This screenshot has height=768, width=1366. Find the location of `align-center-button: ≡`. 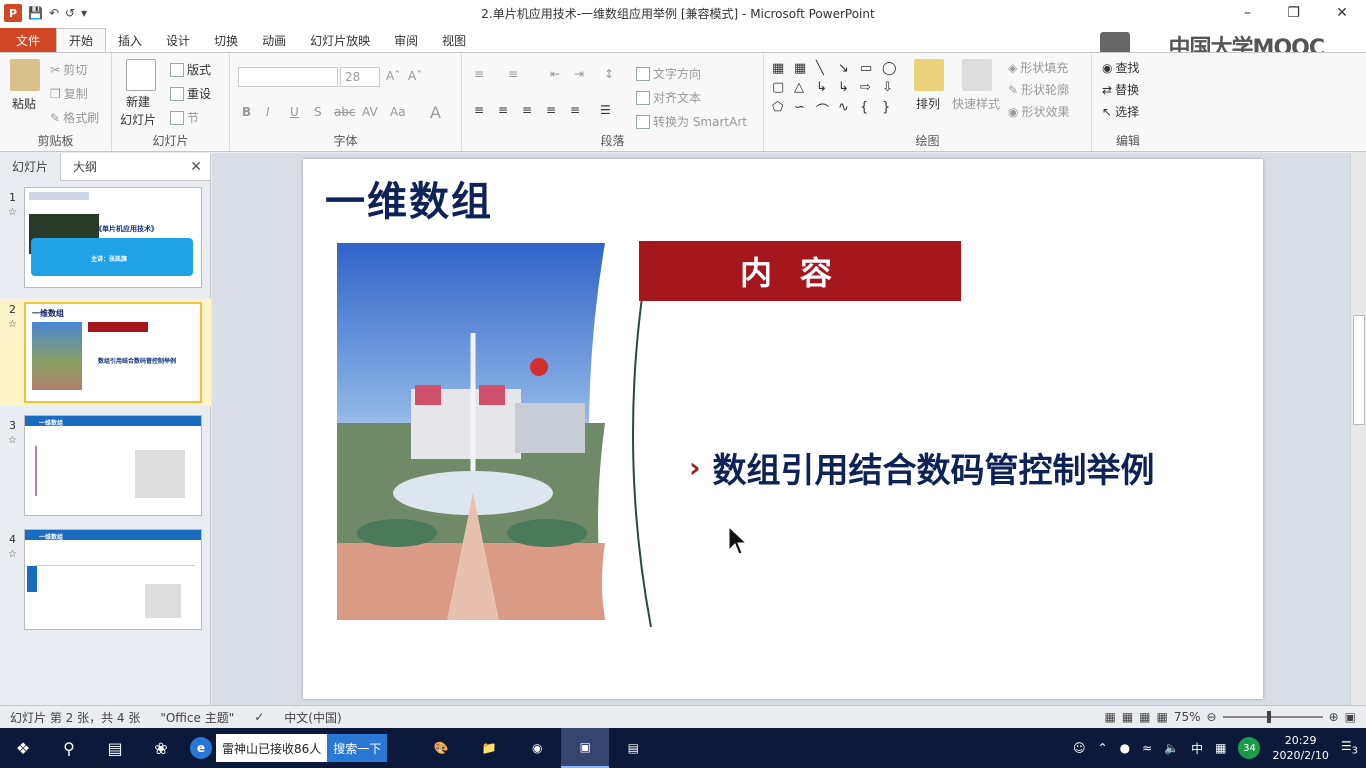

align-center-button: ≡ is located at coordinates (503, 110).